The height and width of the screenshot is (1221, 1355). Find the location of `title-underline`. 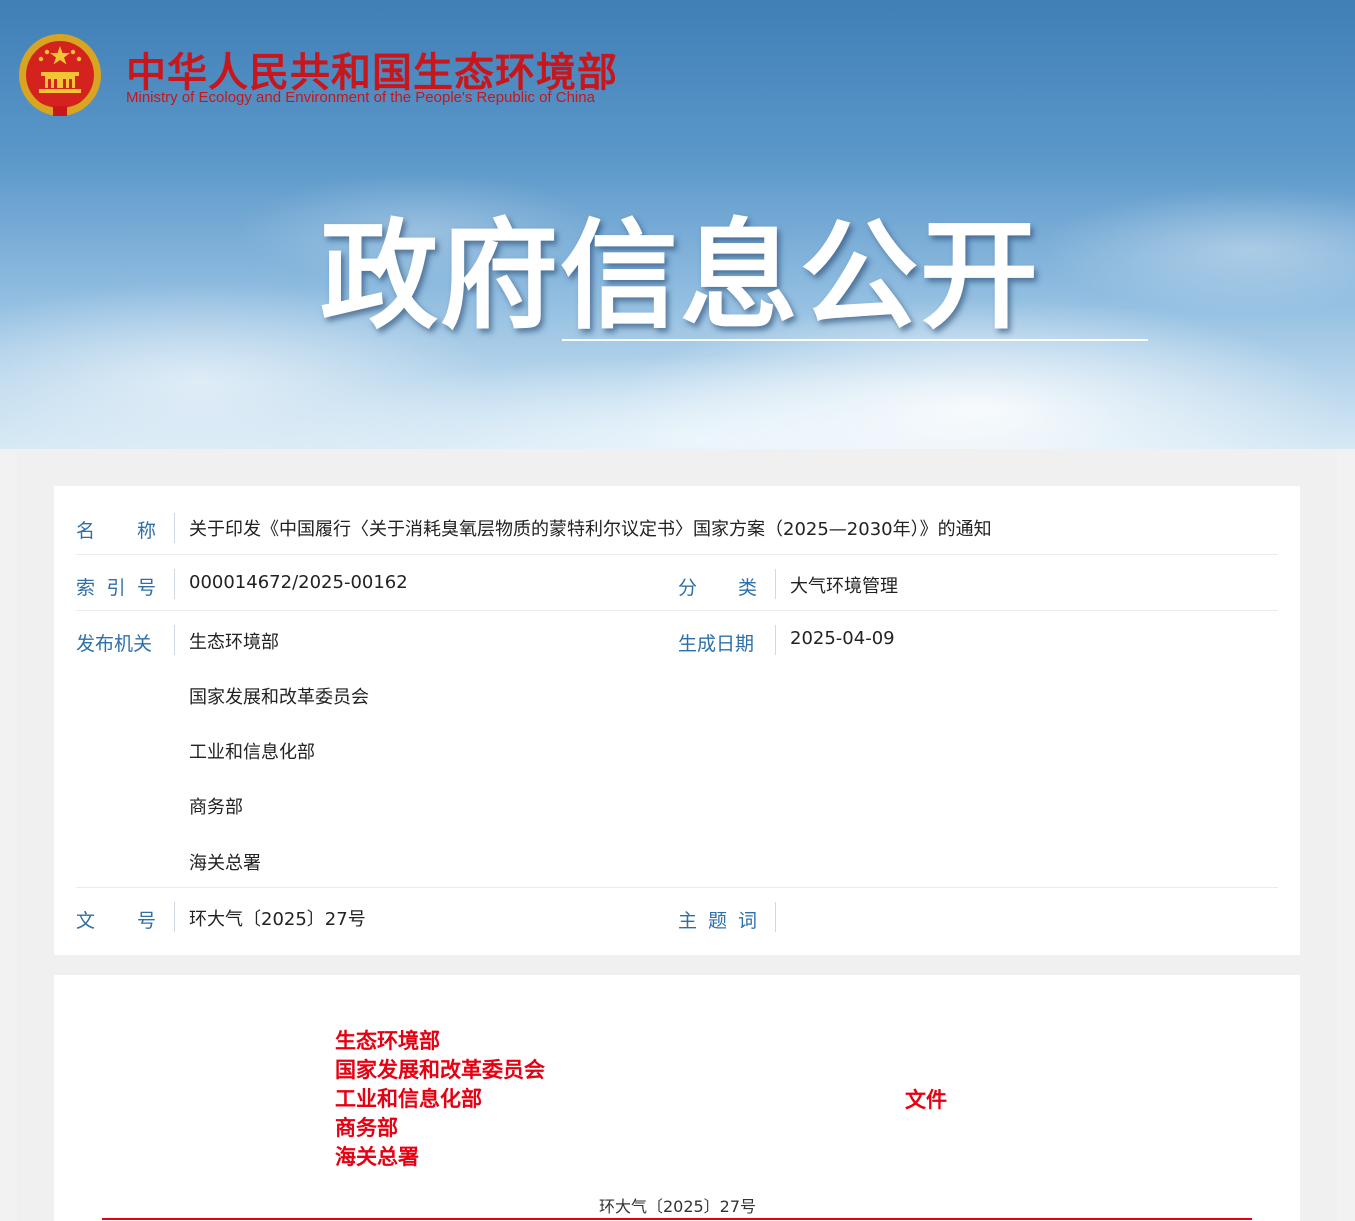

title-underline is located at coordinates (855, 340).